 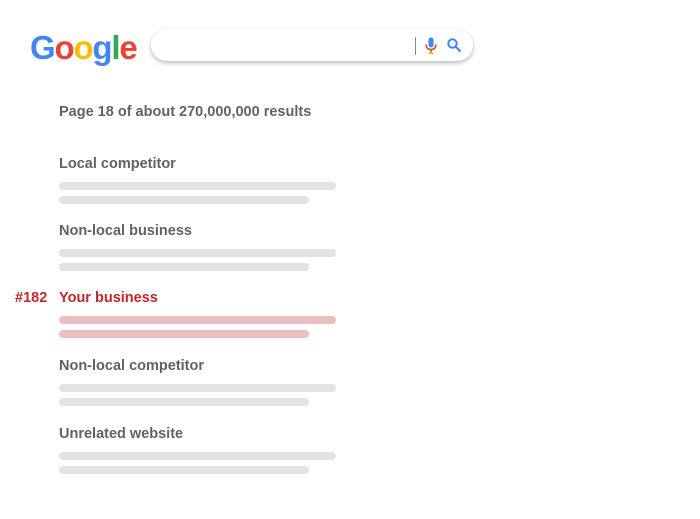 I want to click on search-box, so click(x=312, y=45).